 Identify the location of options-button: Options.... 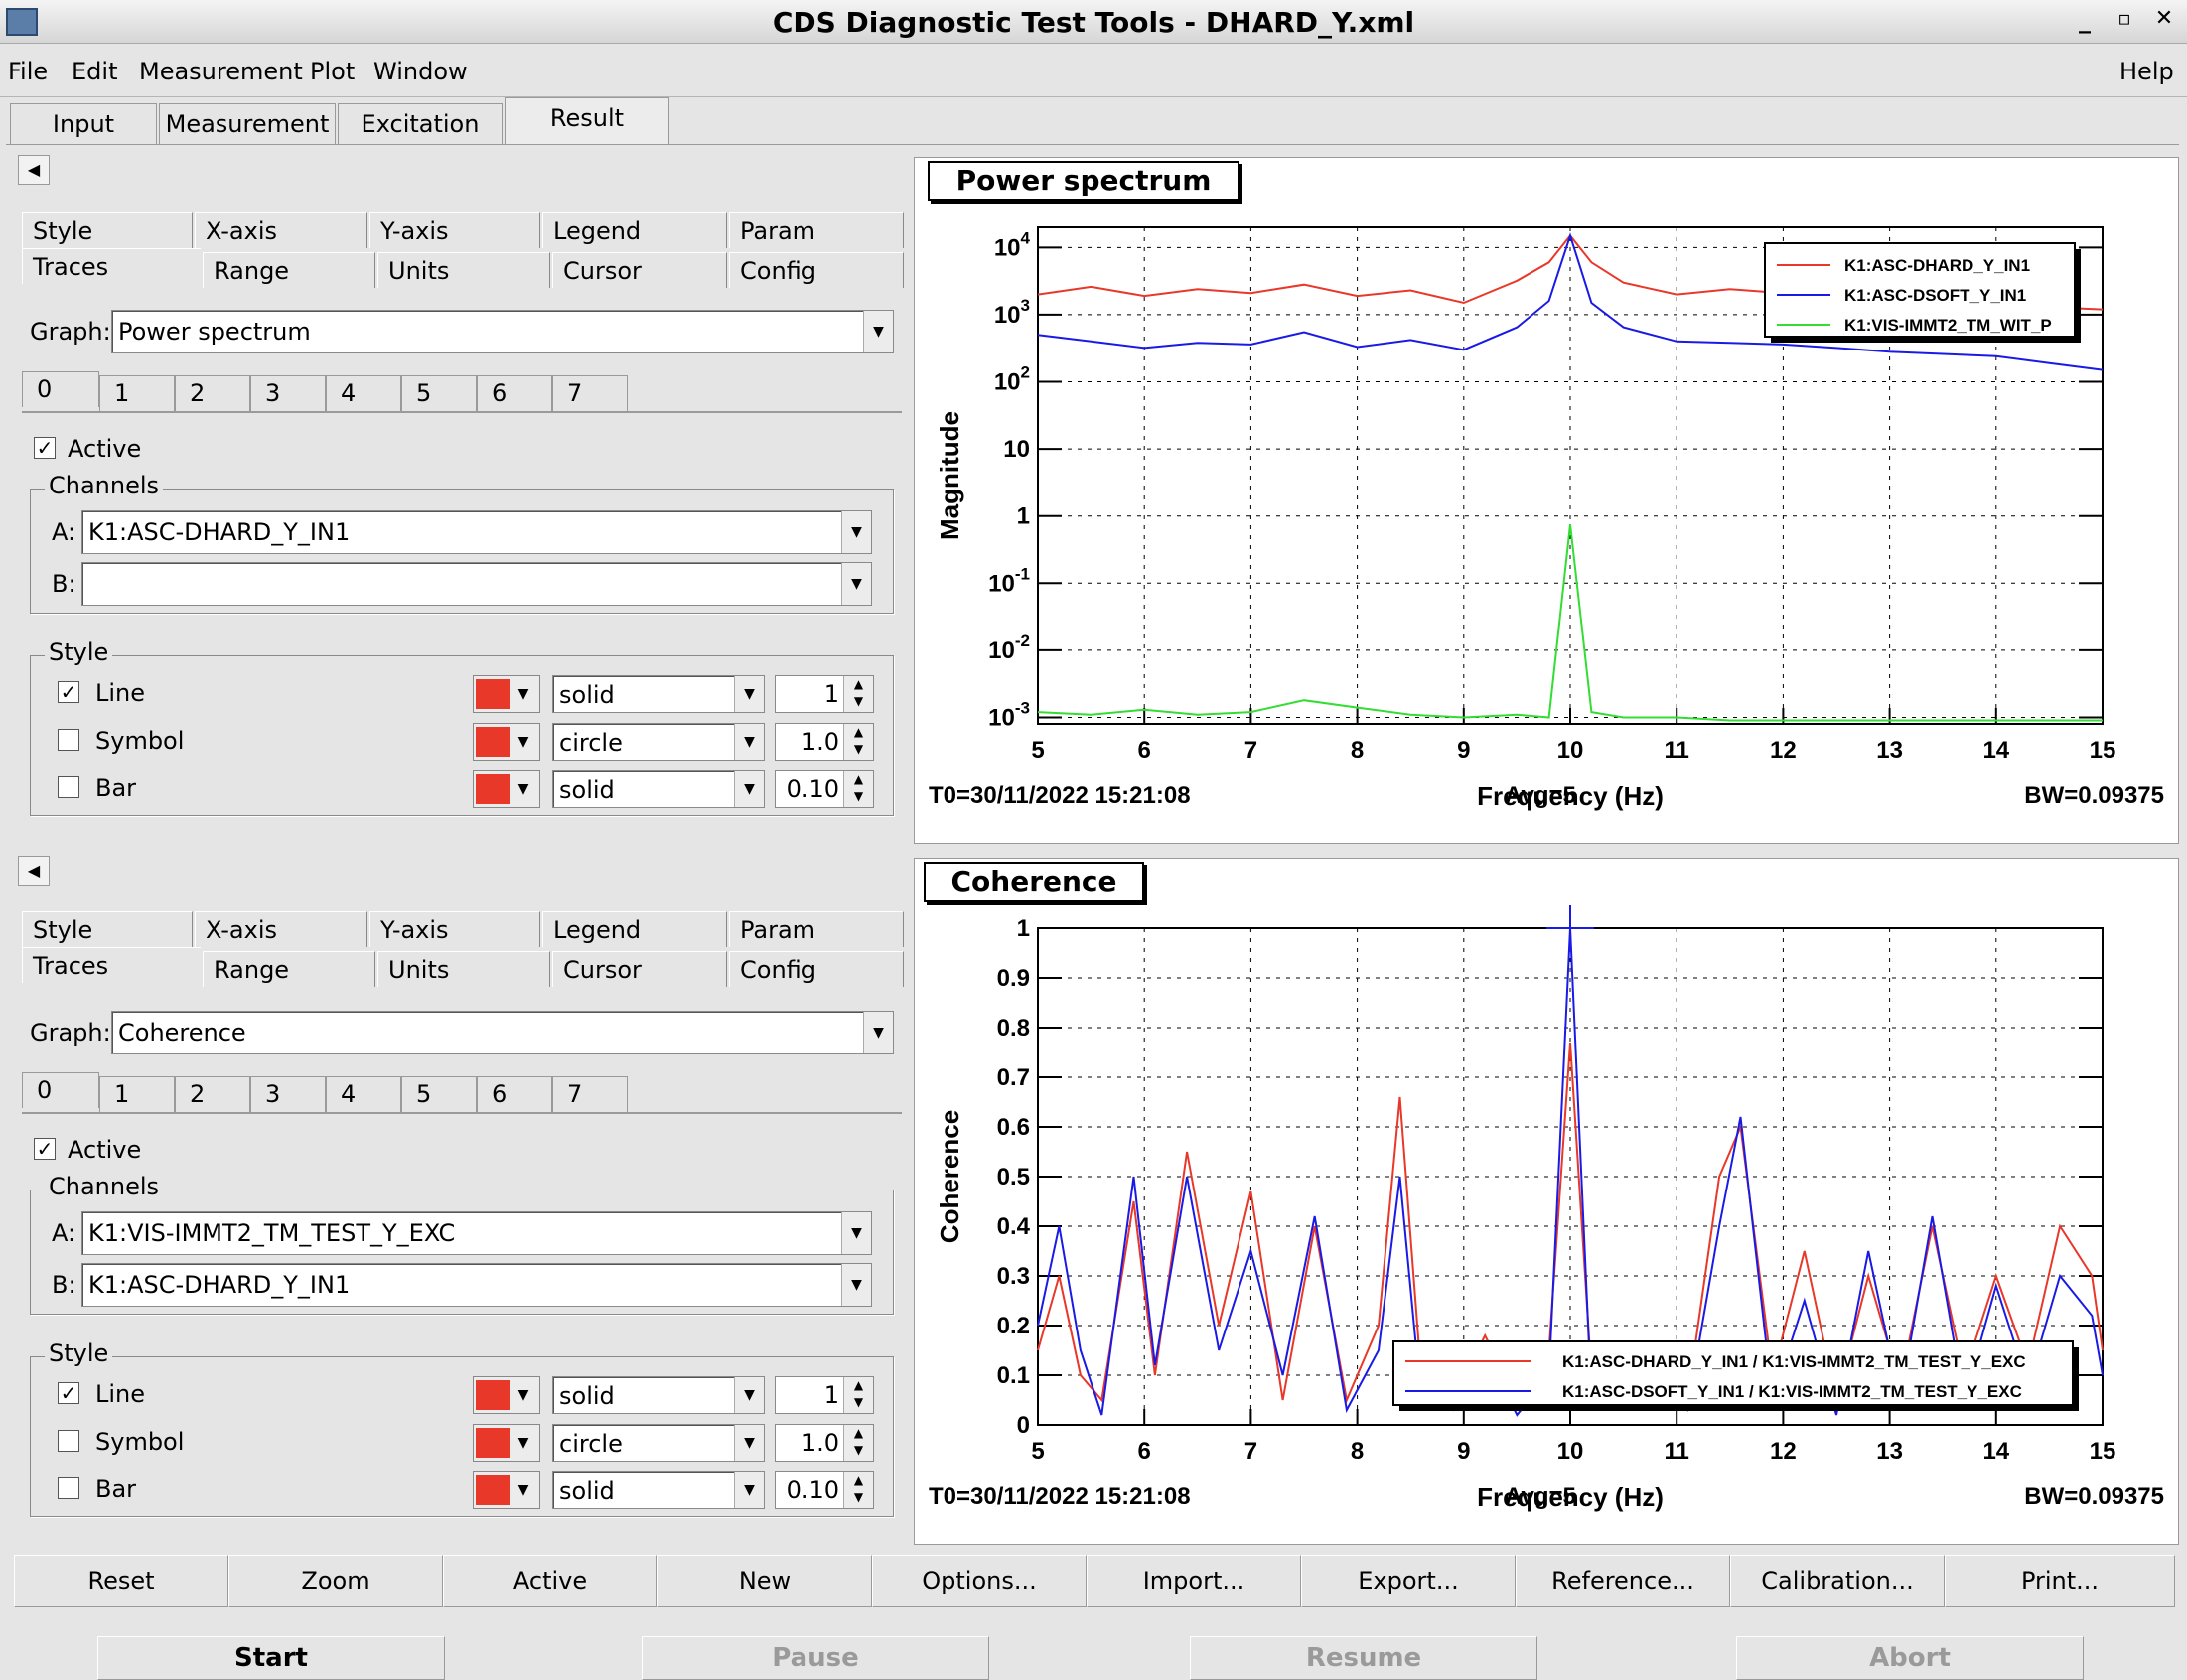
(979, 1581).